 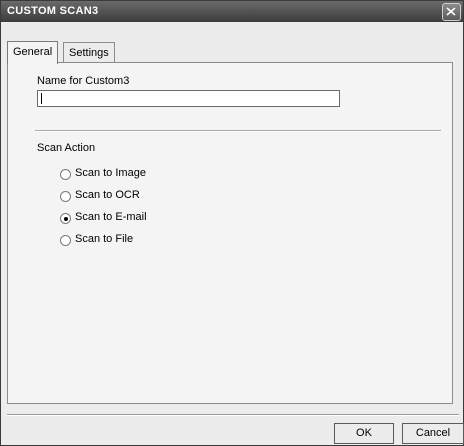 I want to click on tab-settings: Settings, so click(x=89, y=52).